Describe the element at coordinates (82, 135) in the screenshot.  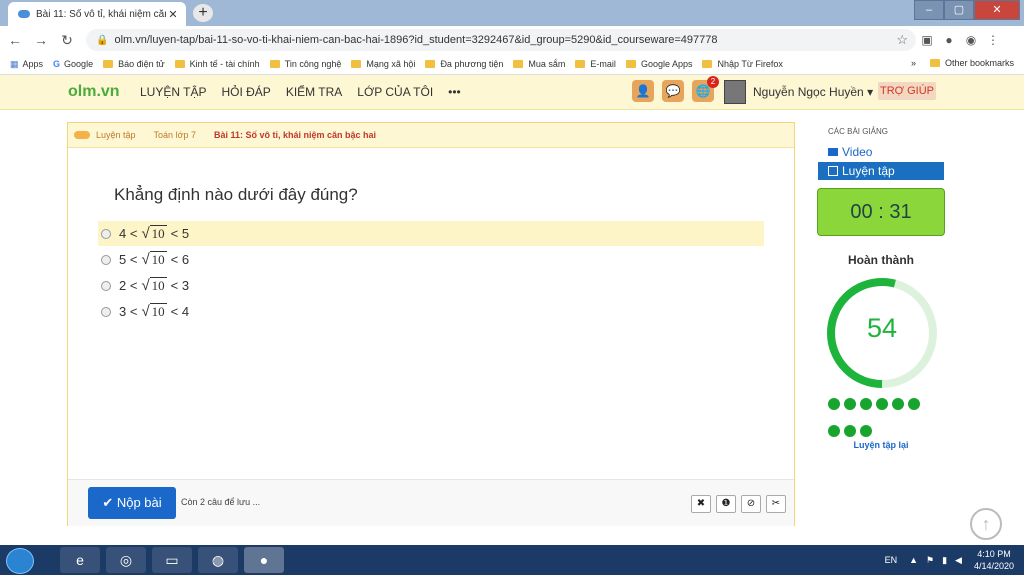
I see `cloud-icon` at that location.